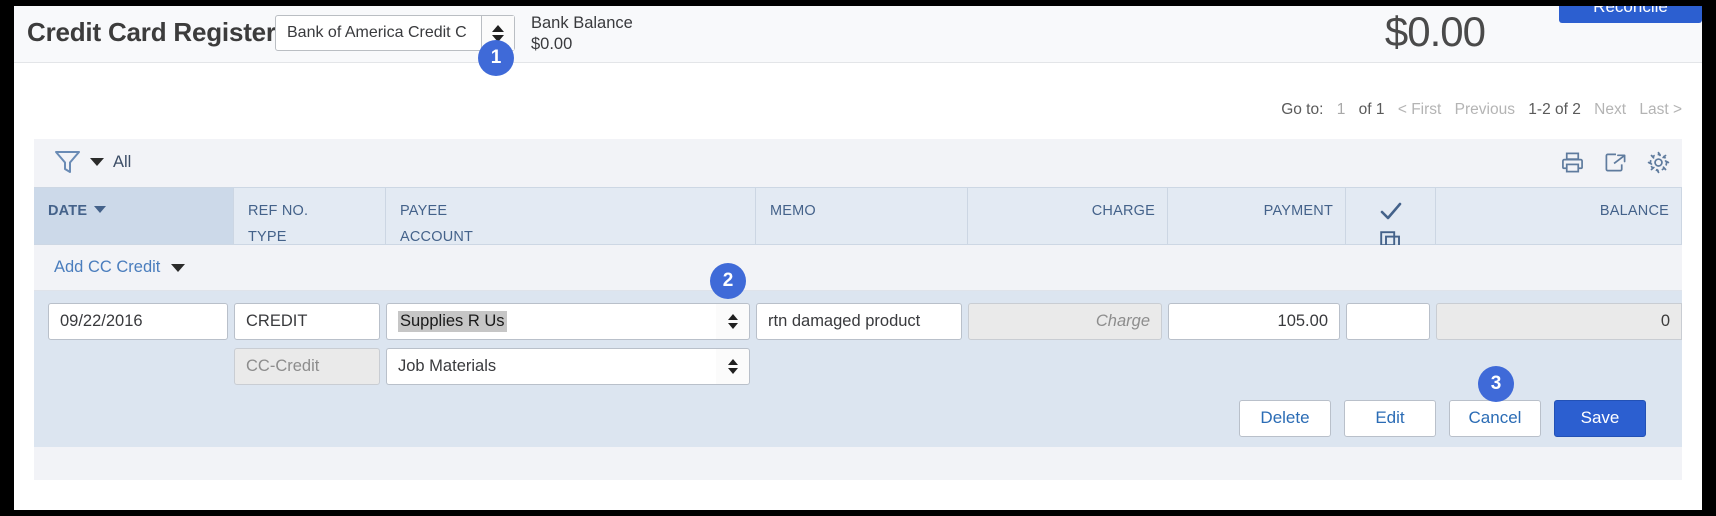  What do you see at coordinates (107, 267) in the screenshot?
I see `add-cc-credit-label: Add CC Credit` at bounding box center [107, 267].